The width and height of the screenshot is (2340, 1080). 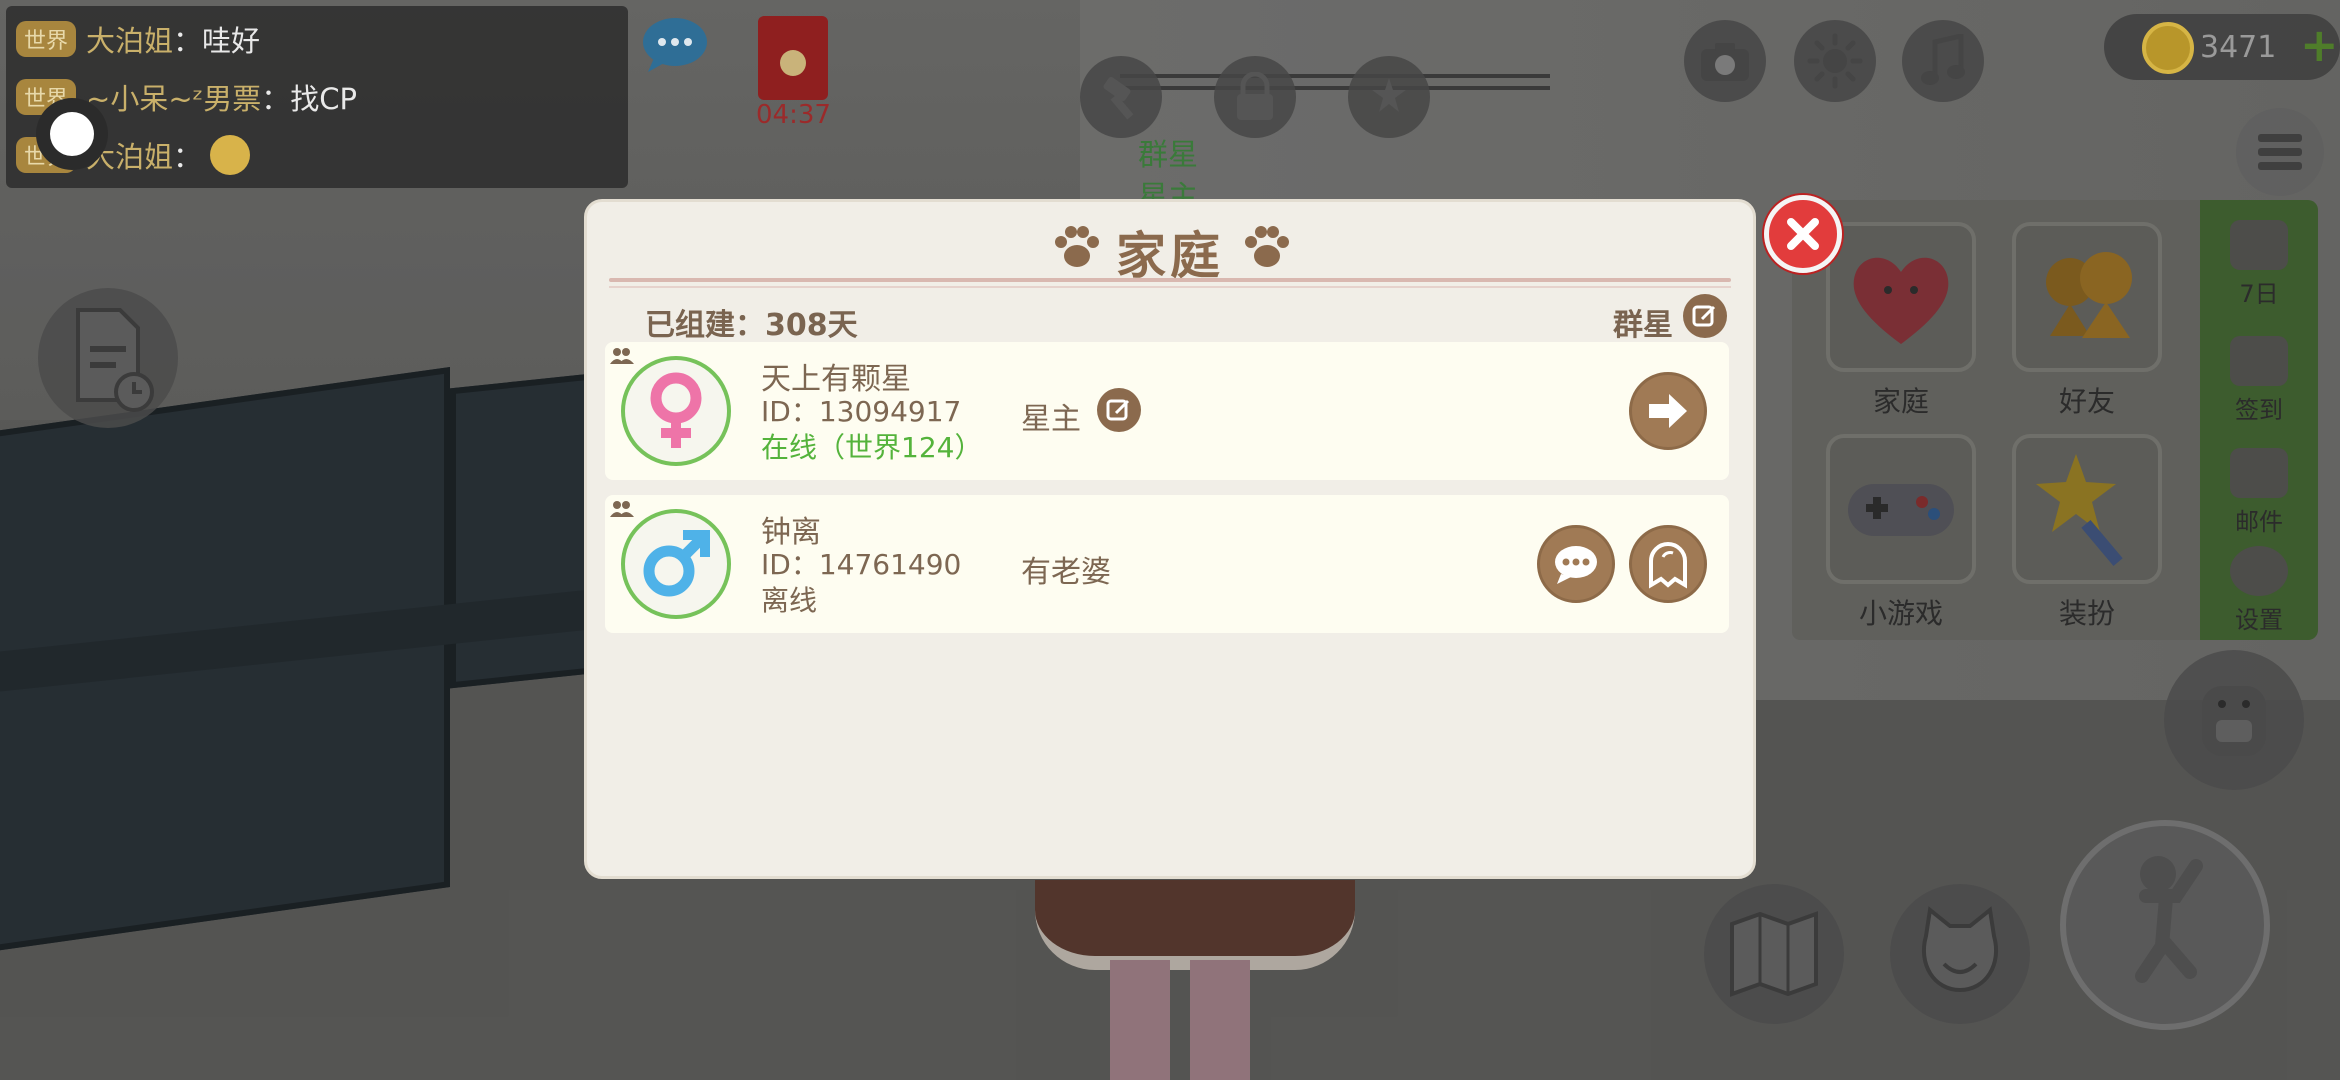 I want to click on star-wand-icon, so click(x=2079, y=510).